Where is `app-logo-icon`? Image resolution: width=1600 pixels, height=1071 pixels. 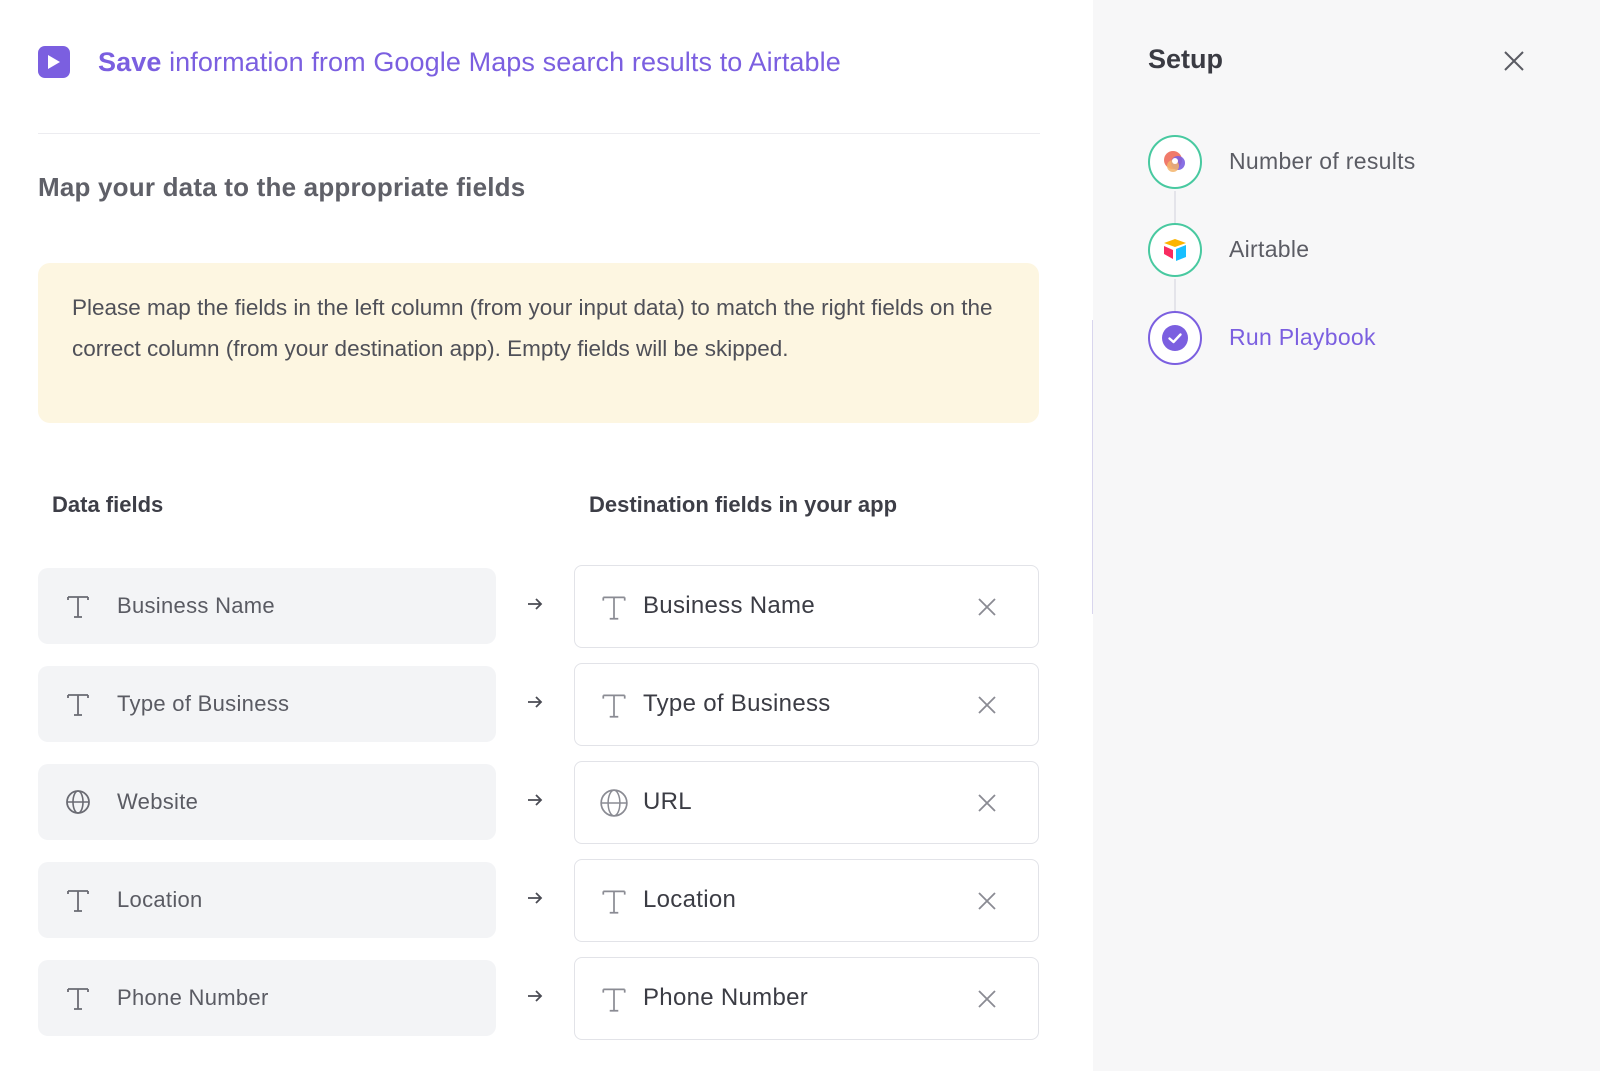
app-logo-icon is located at coordinates (1174, 161).